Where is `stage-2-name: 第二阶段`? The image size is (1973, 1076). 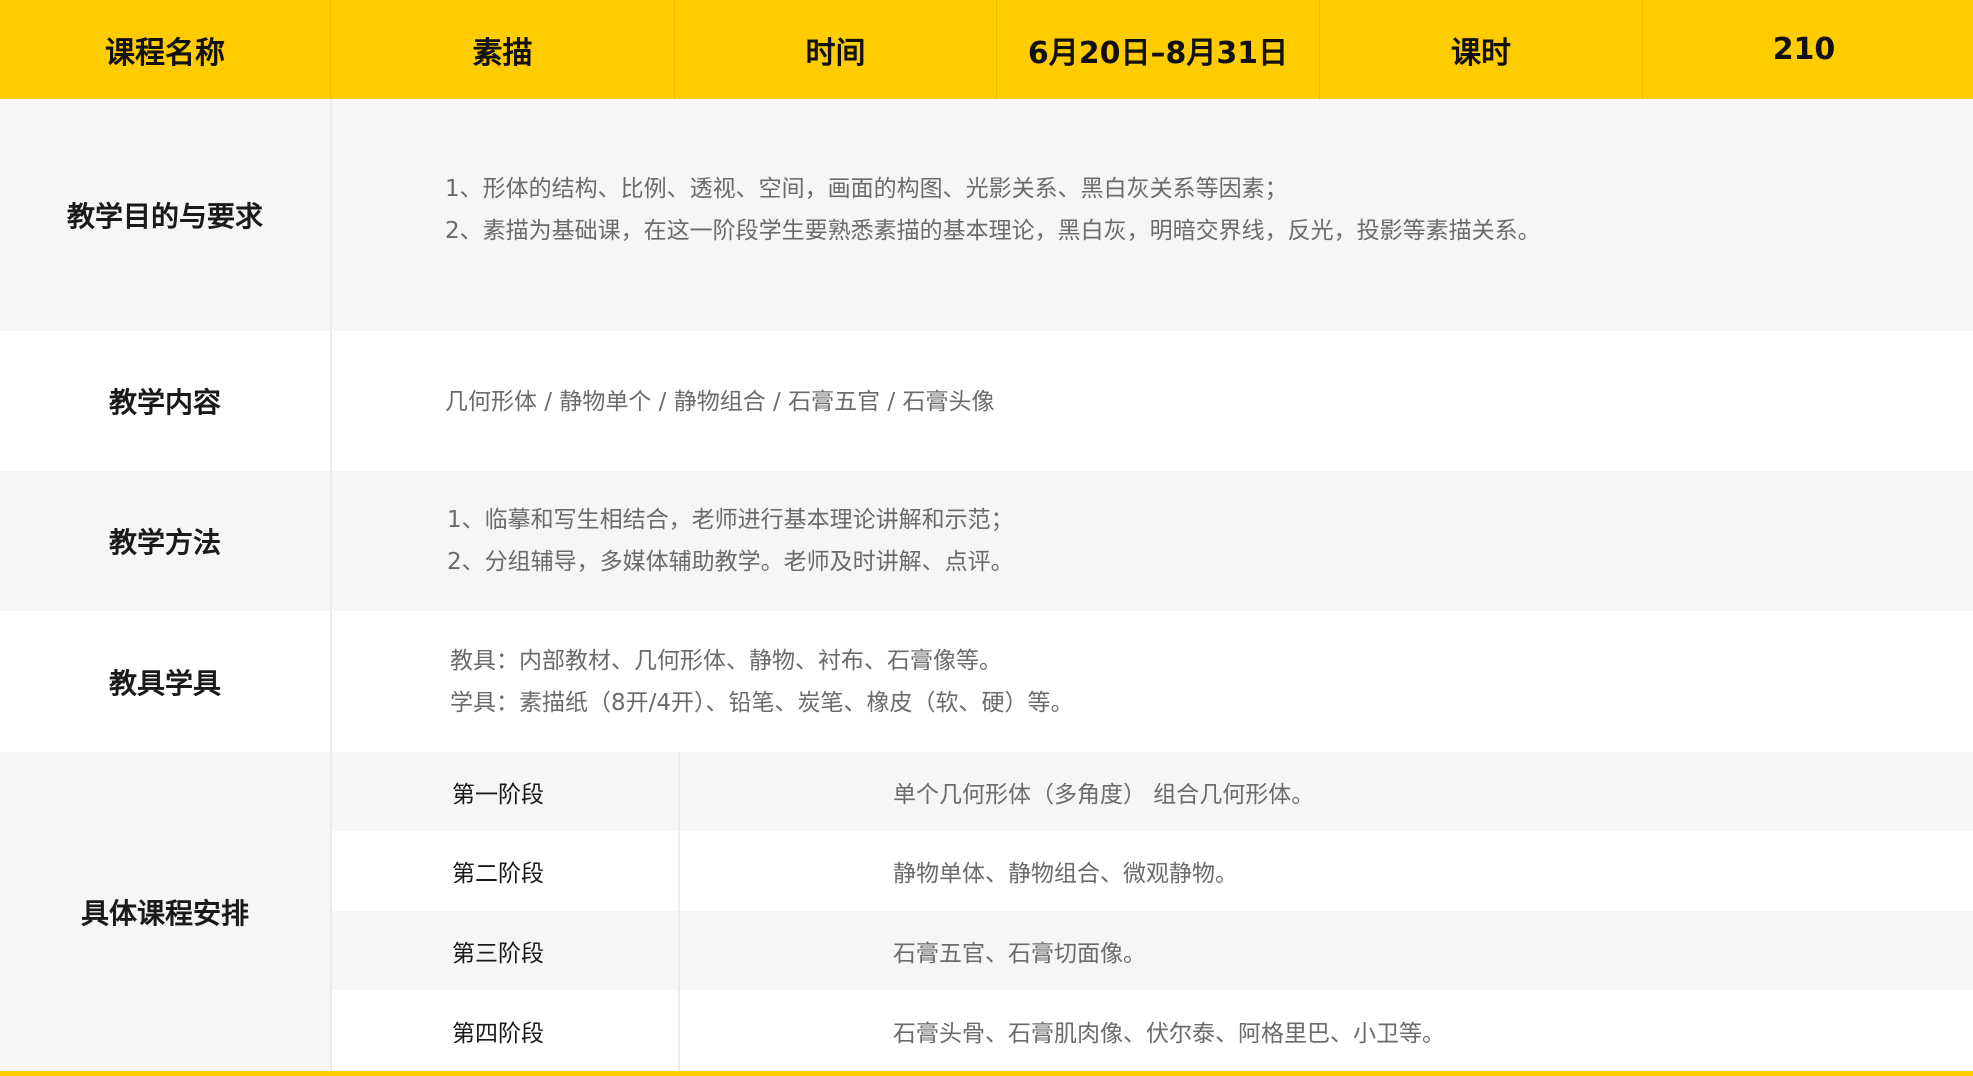 stage-2-name: 第二阶段 is located at coordinates (498, 874).